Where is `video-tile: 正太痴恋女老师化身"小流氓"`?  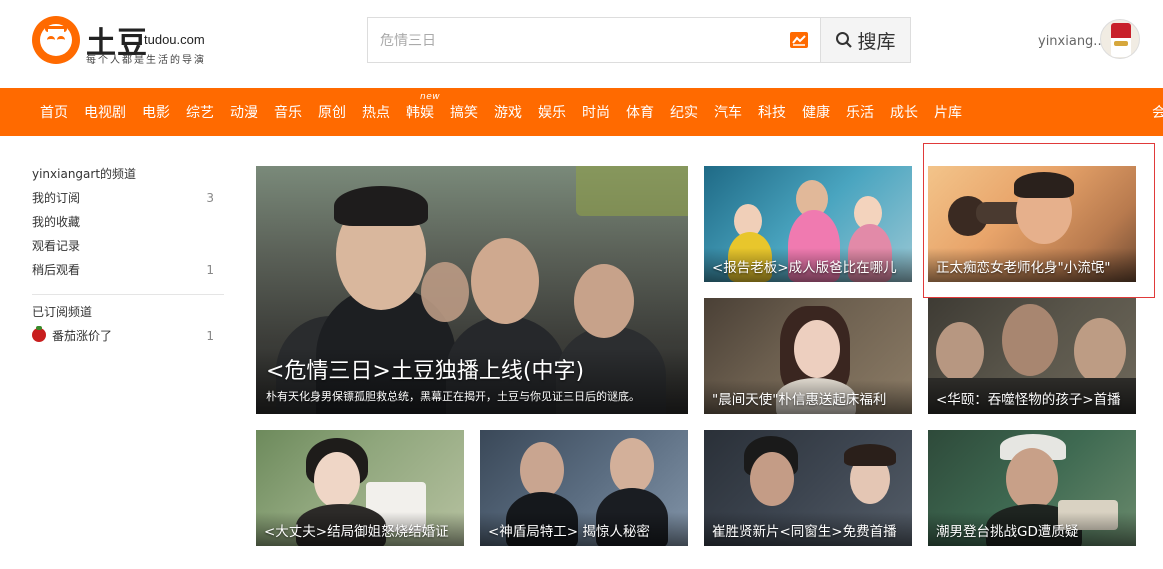 video-tile: 正太痴恋女老师化身"小流氓" is located at coordinates (1032, 224).